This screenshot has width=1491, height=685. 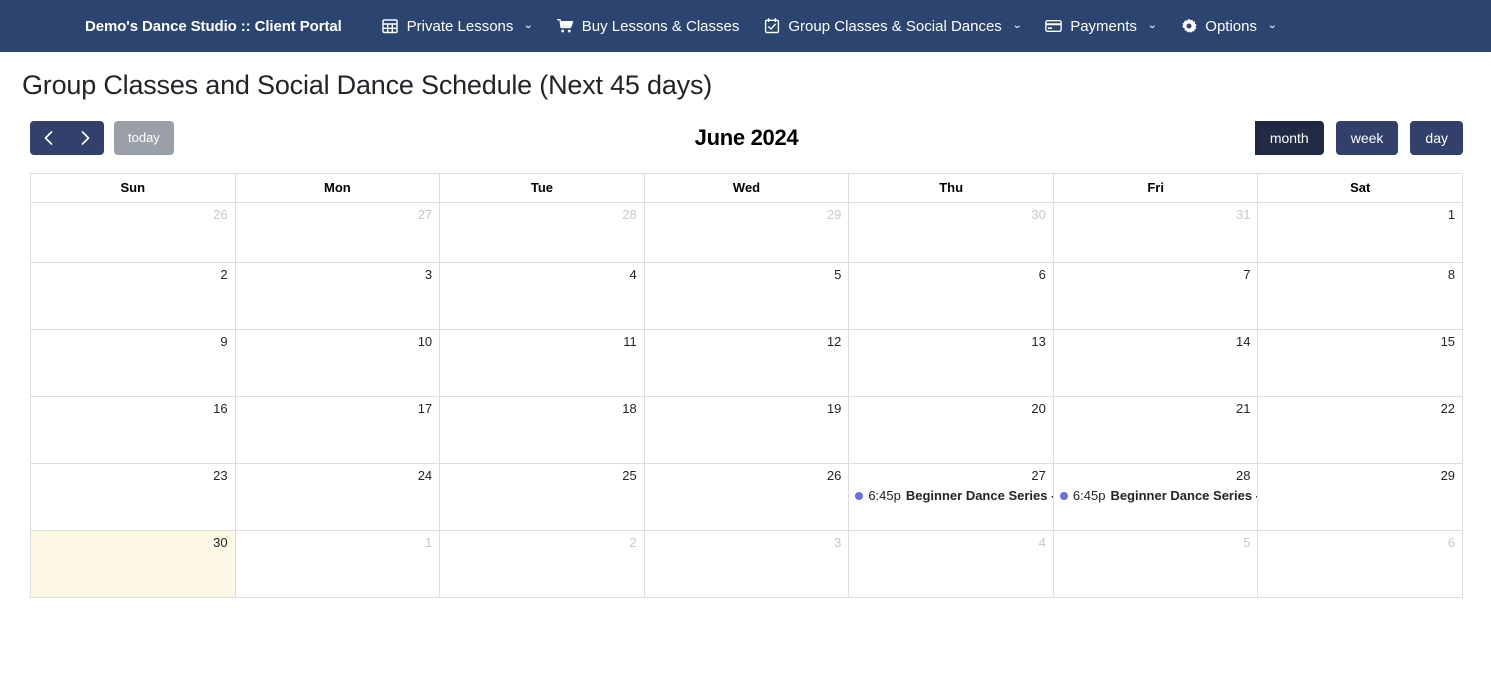 I want to click on nav-item-private-lessons: Private Lessons ⌄, so click(x=457, y=26).